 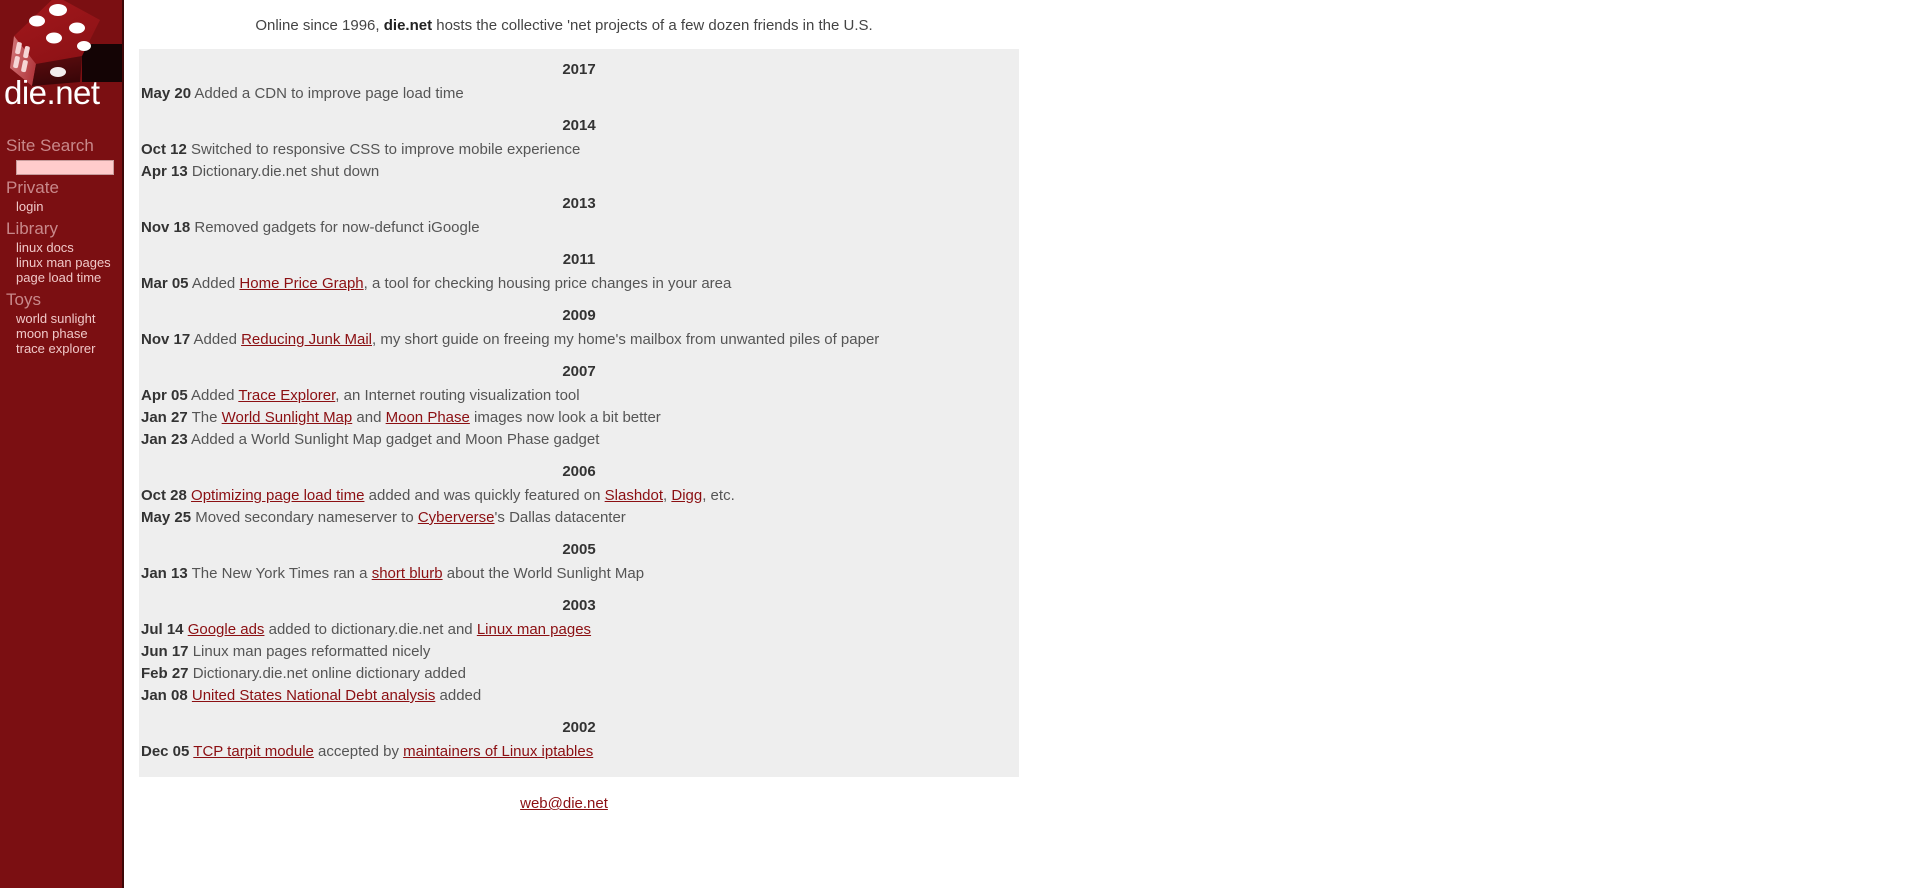 What do you see at coordinates (162, 629) in the screenshot?
I see `entry-date: Jul 14` at bounding box center [162, 629].